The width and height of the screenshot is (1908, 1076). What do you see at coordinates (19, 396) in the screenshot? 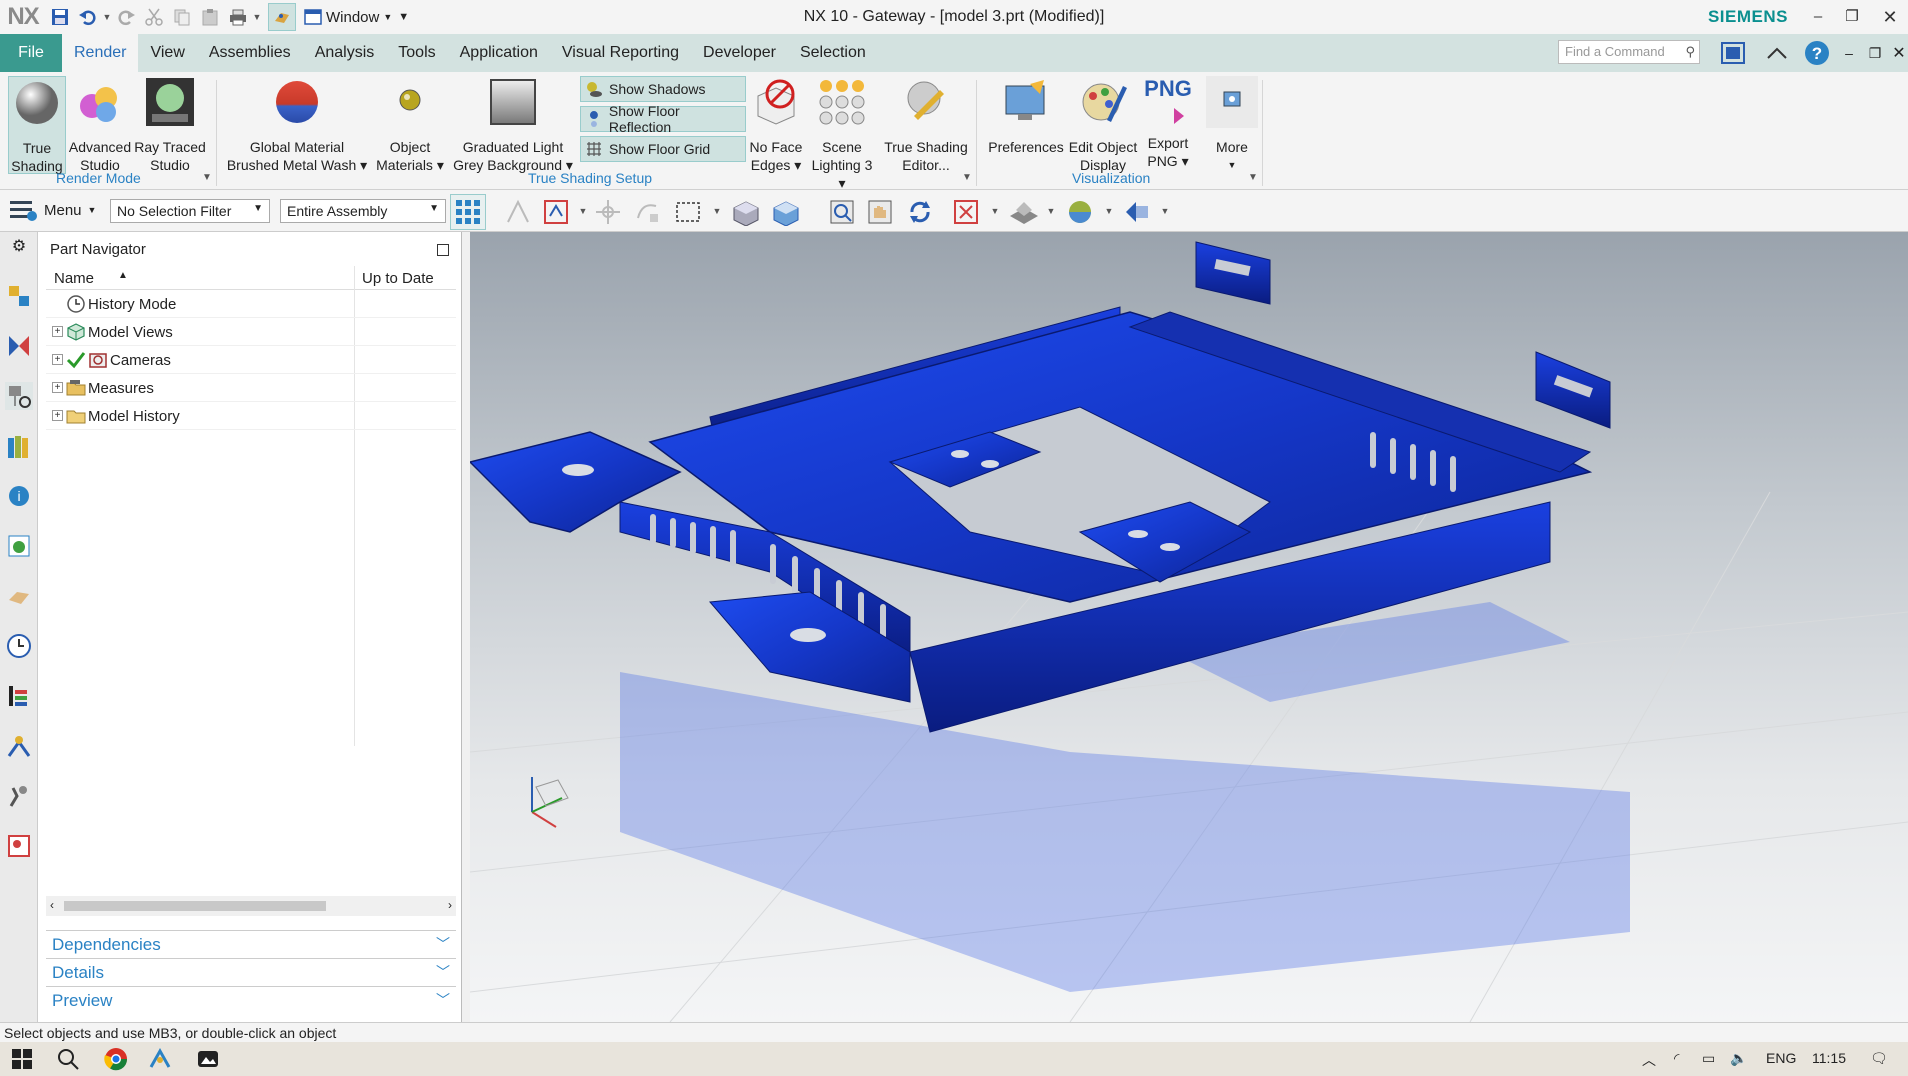
I see `part-navigator-icon` at bounding box center [19, 396].